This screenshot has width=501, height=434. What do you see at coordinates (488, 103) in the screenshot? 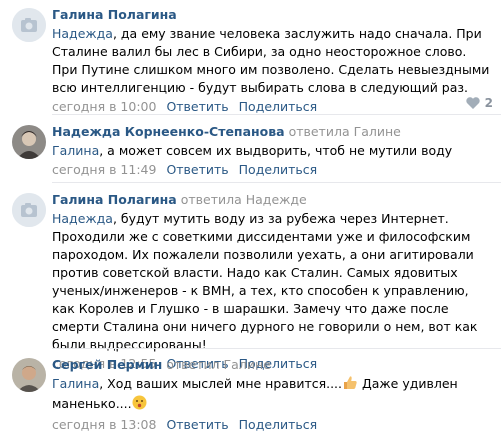
I see `like-count: 2` at bounding box center [488, 103].